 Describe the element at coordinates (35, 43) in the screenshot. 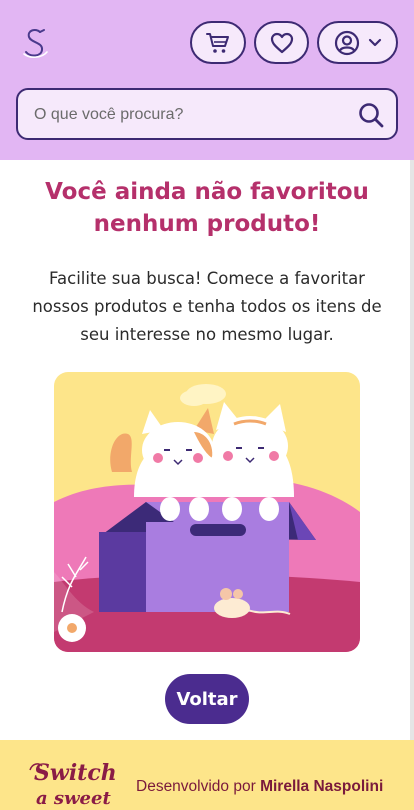

I see `swan-logo-icon` at that location.